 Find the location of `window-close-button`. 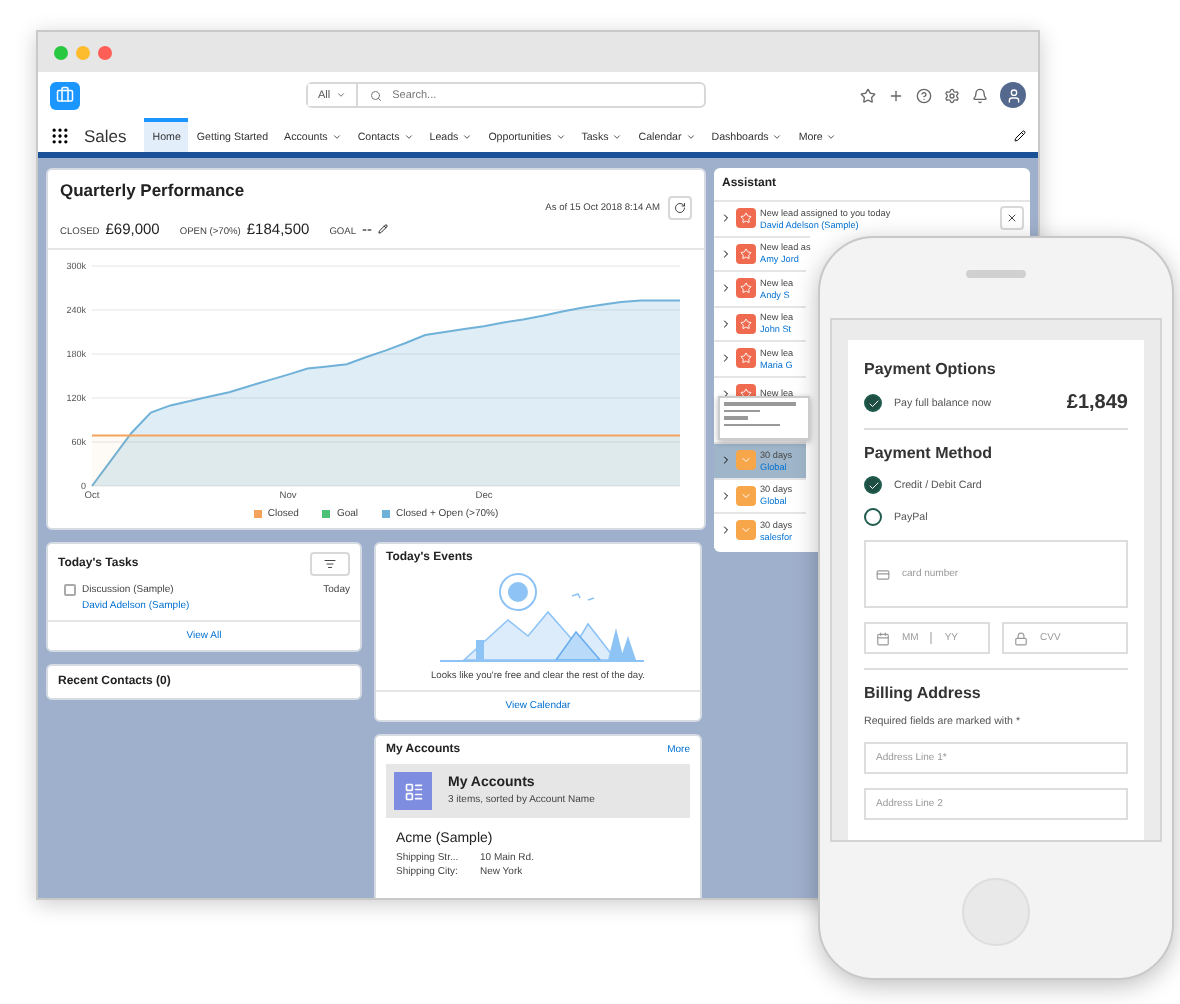

window-close-button is located at coordinates (105, 52).